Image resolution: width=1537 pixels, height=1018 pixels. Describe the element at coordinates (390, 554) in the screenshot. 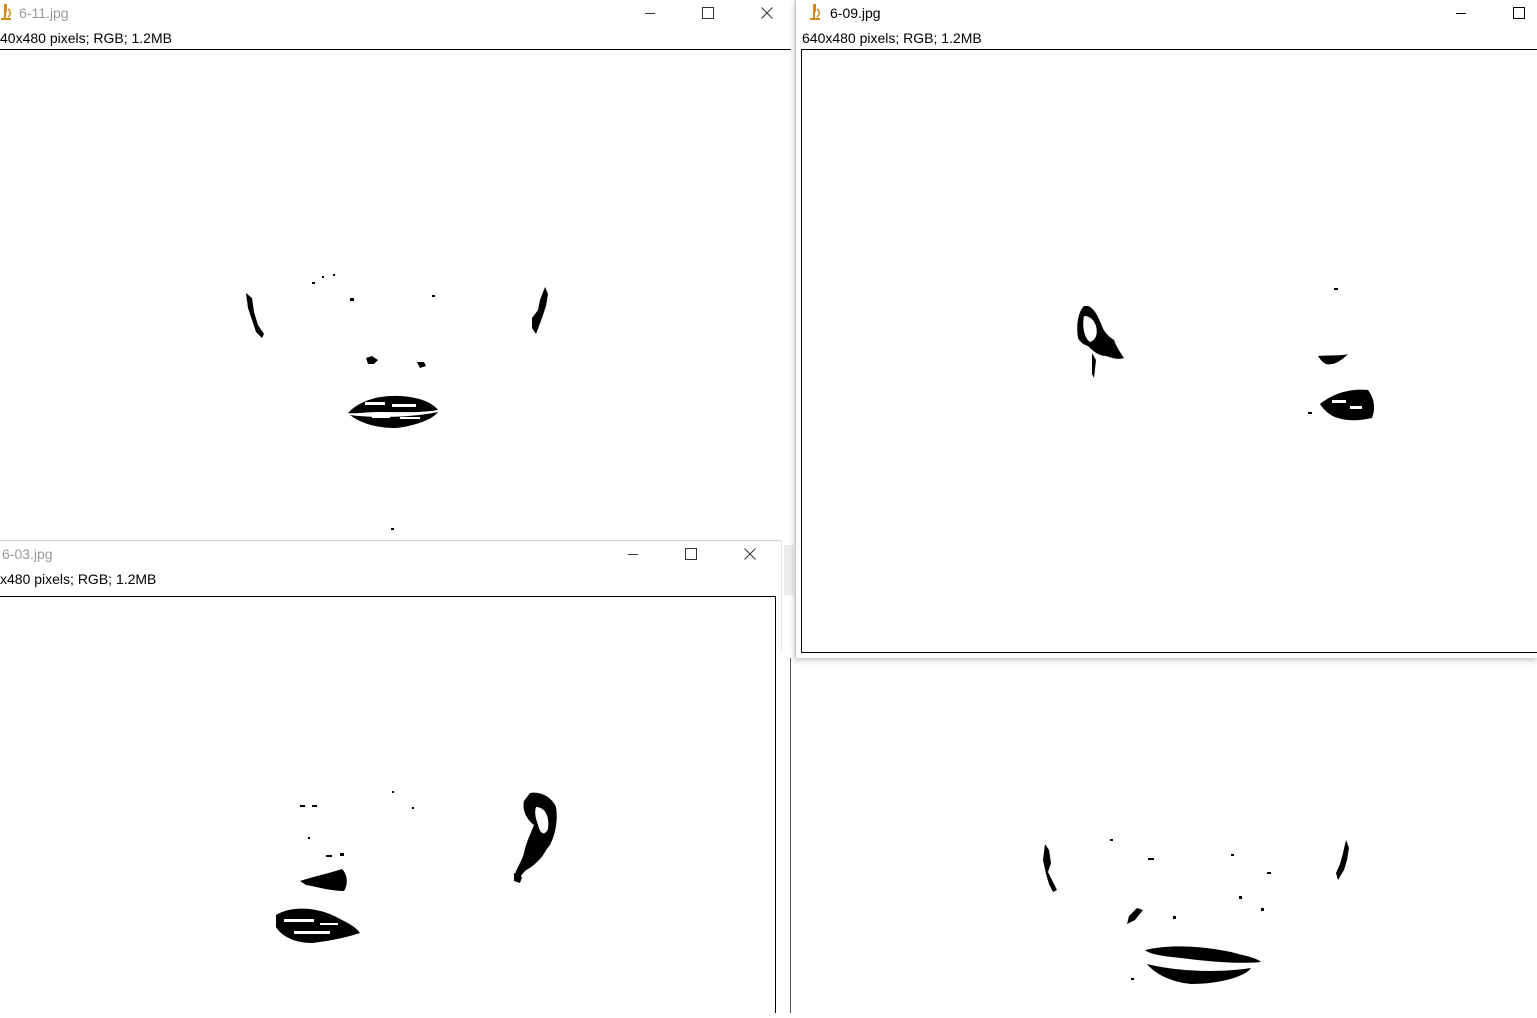

I see `title-bar: 6-03.jpg` at that location.